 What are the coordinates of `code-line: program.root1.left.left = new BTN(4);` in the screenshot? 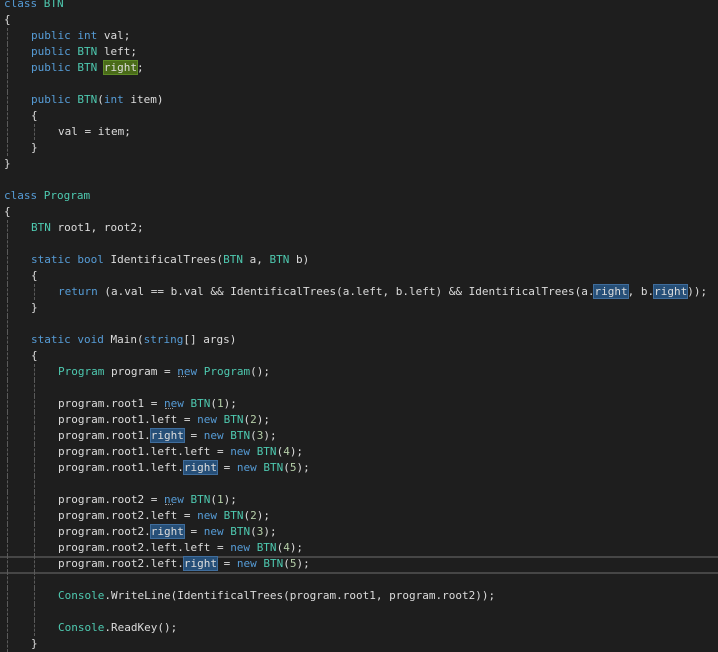 It's located at (359, 452).